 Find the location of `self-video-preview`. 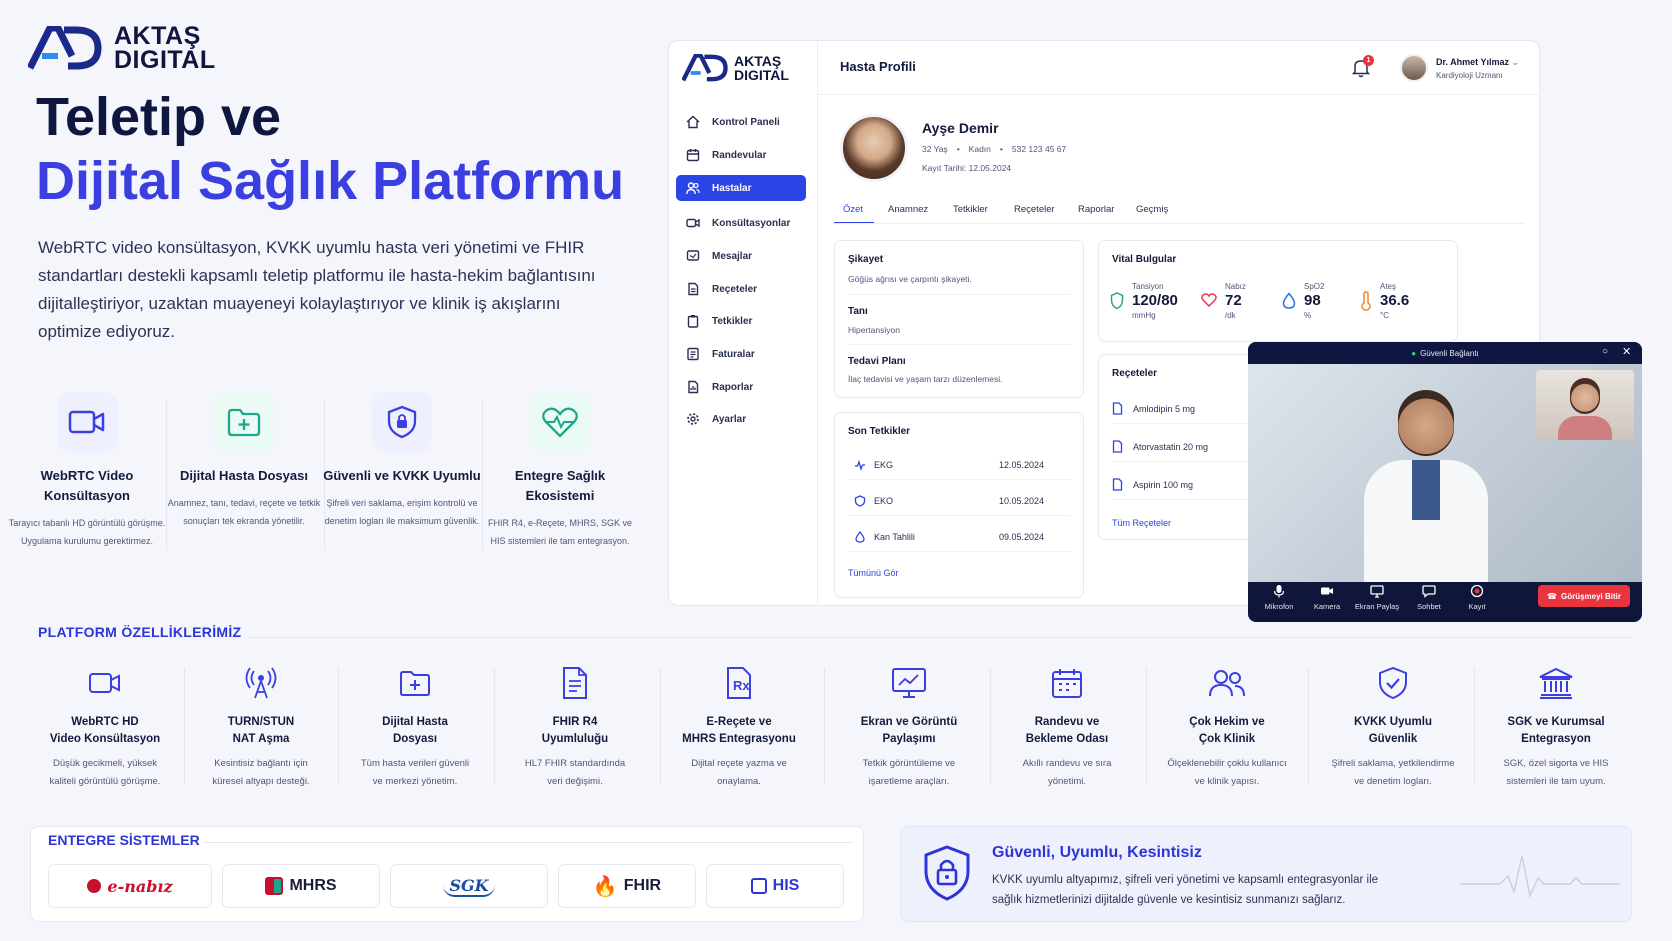

self-video-preview is located at coordinates (1585, 405).